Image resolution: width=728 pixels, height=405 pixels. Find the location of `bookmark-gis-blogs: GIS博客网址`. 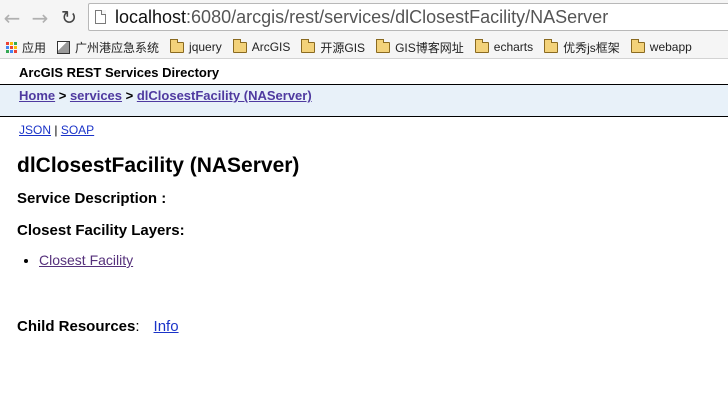

bookmark-gis-blogs: GIS博客网址 is located at coordinates (420, 47).